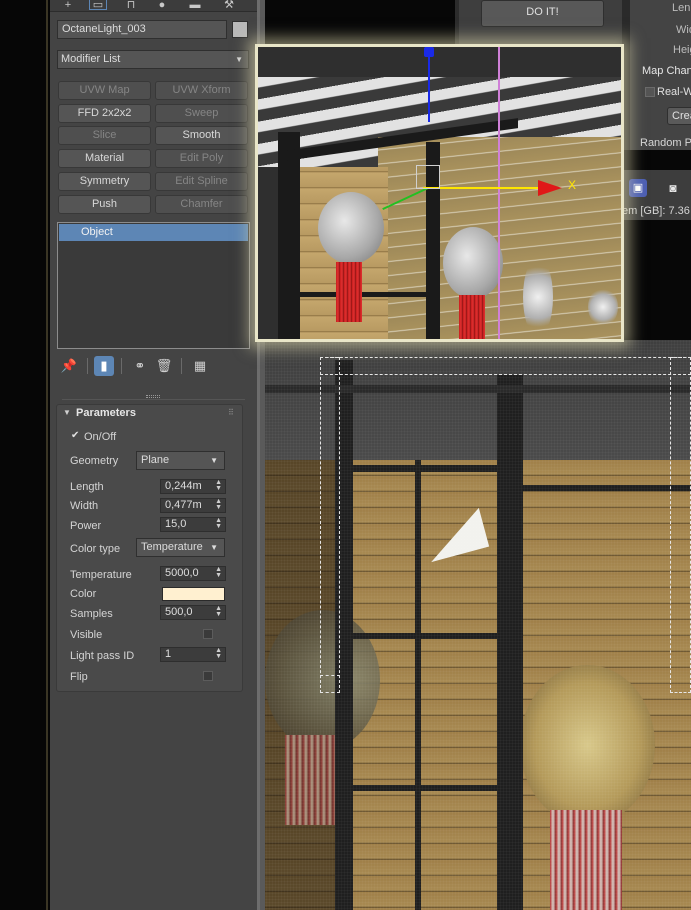 Image resolution: width=691 pixels, height=910 pixels. What do you see at coordinates (550, 188) in the screenshot?
I see `gizmo-x-arrow` at bounding box center [550, 188].